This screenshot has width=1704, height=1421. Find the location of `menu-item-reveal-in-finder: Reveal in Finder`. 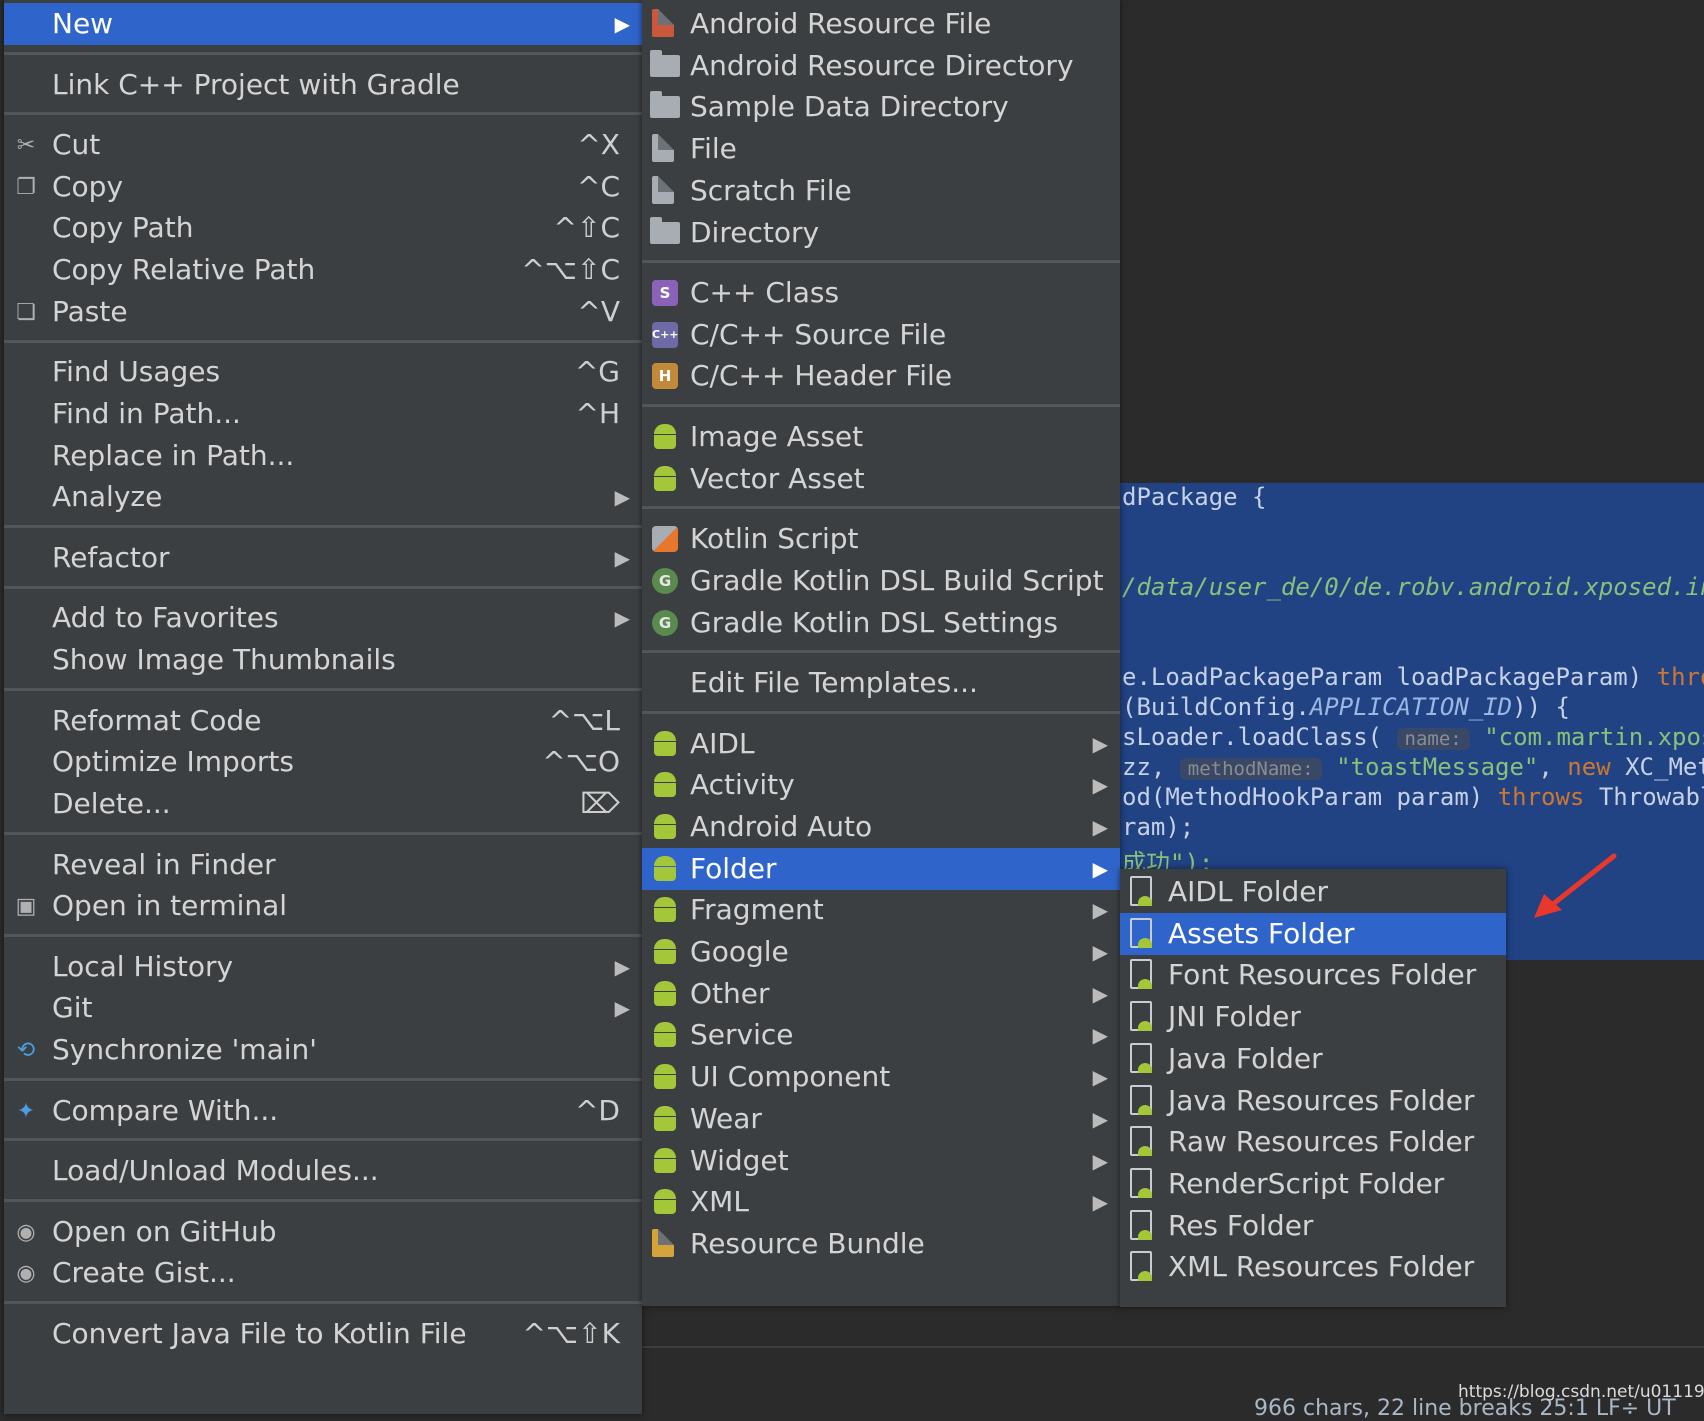

menu-item-reveal-in-finder: Reveal in Finder is located at coordinates (323, 865).